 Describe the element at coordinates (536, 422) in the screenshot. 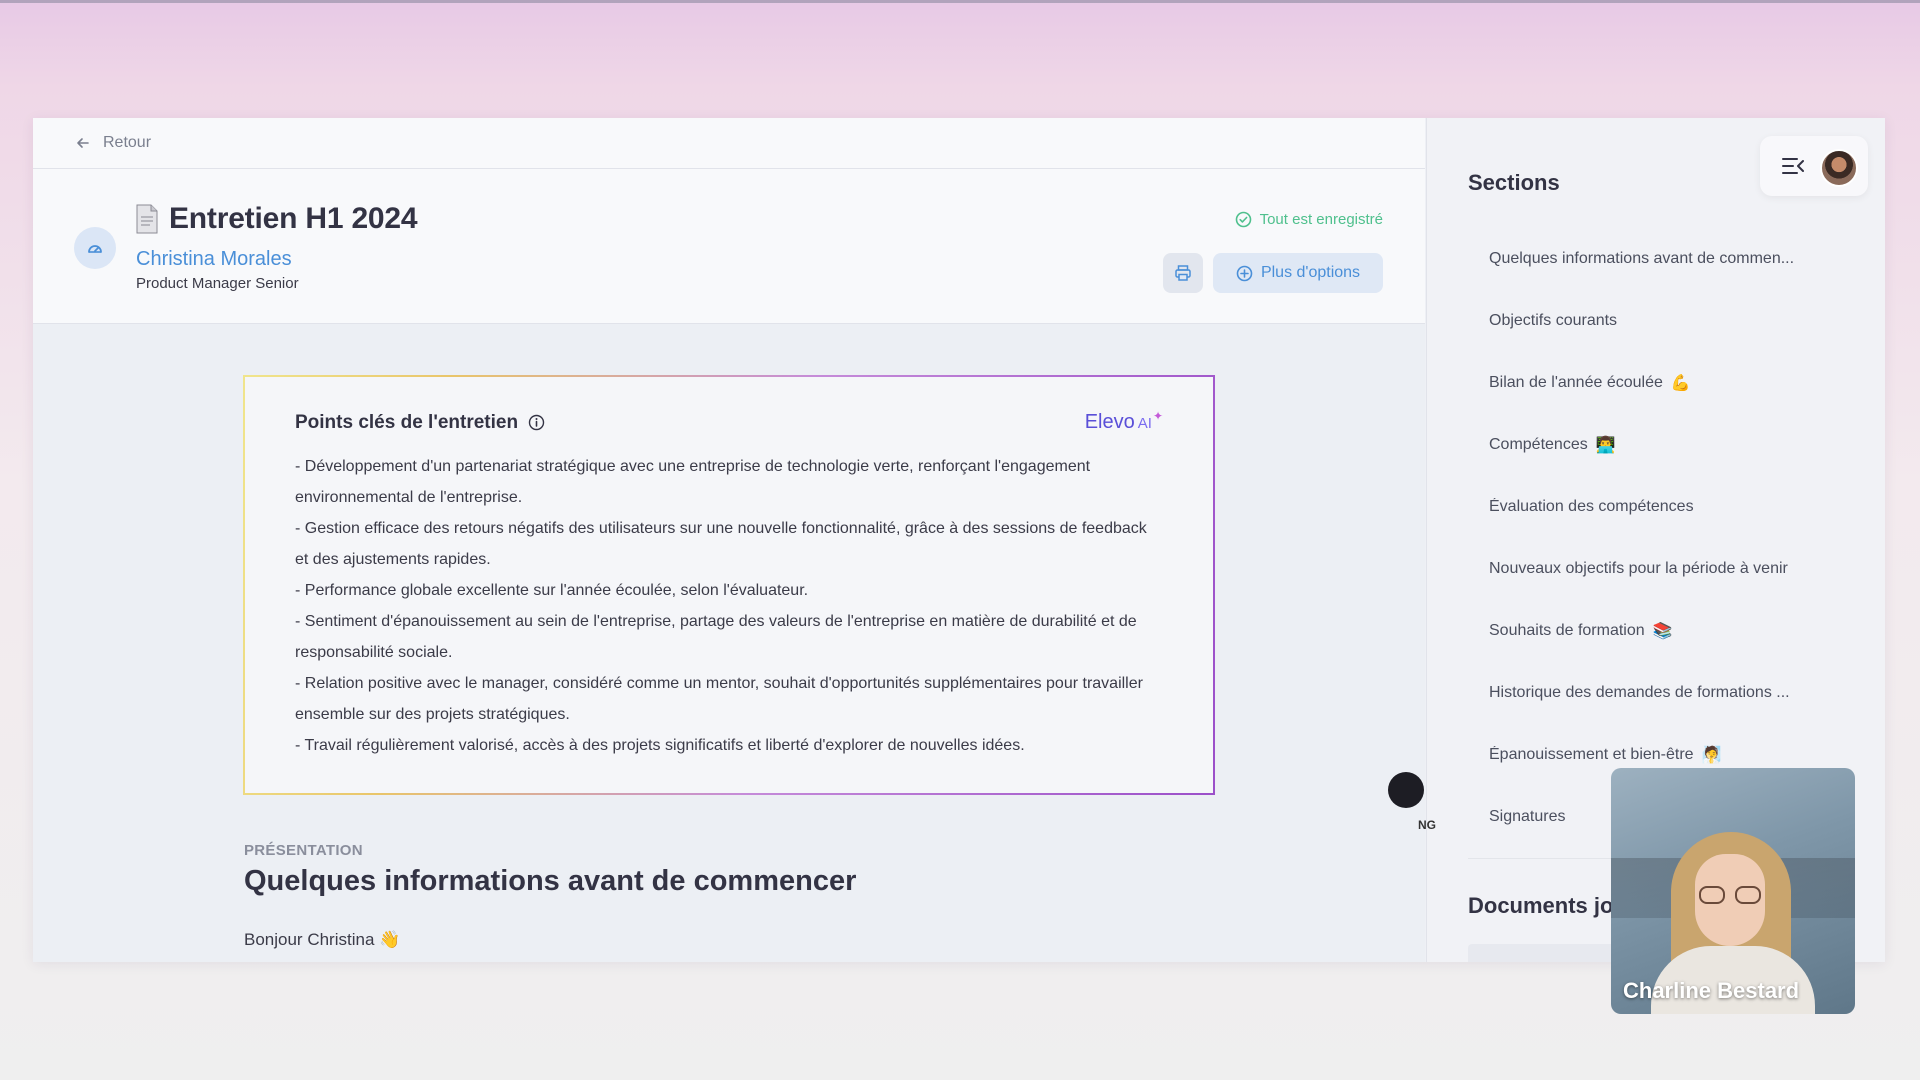

I see `info-icon` at that location.